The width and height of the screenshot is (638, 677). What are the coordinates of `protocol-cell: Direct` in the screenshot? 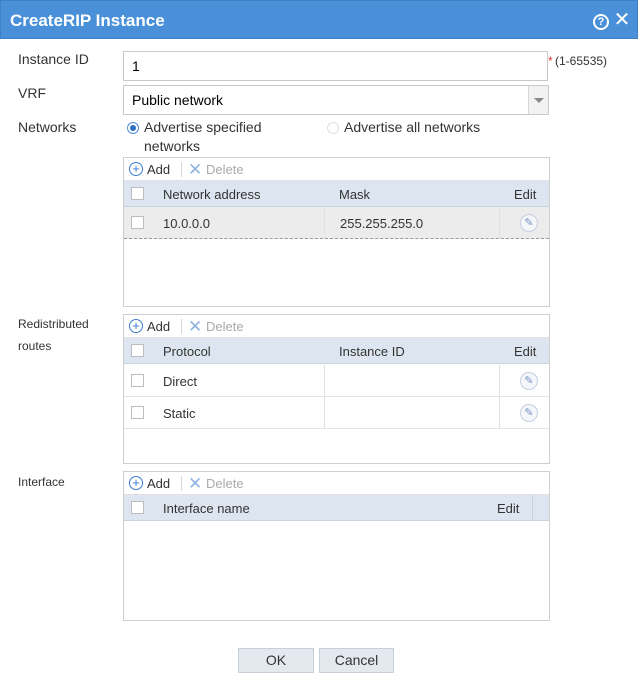 It's located at (180, 381).